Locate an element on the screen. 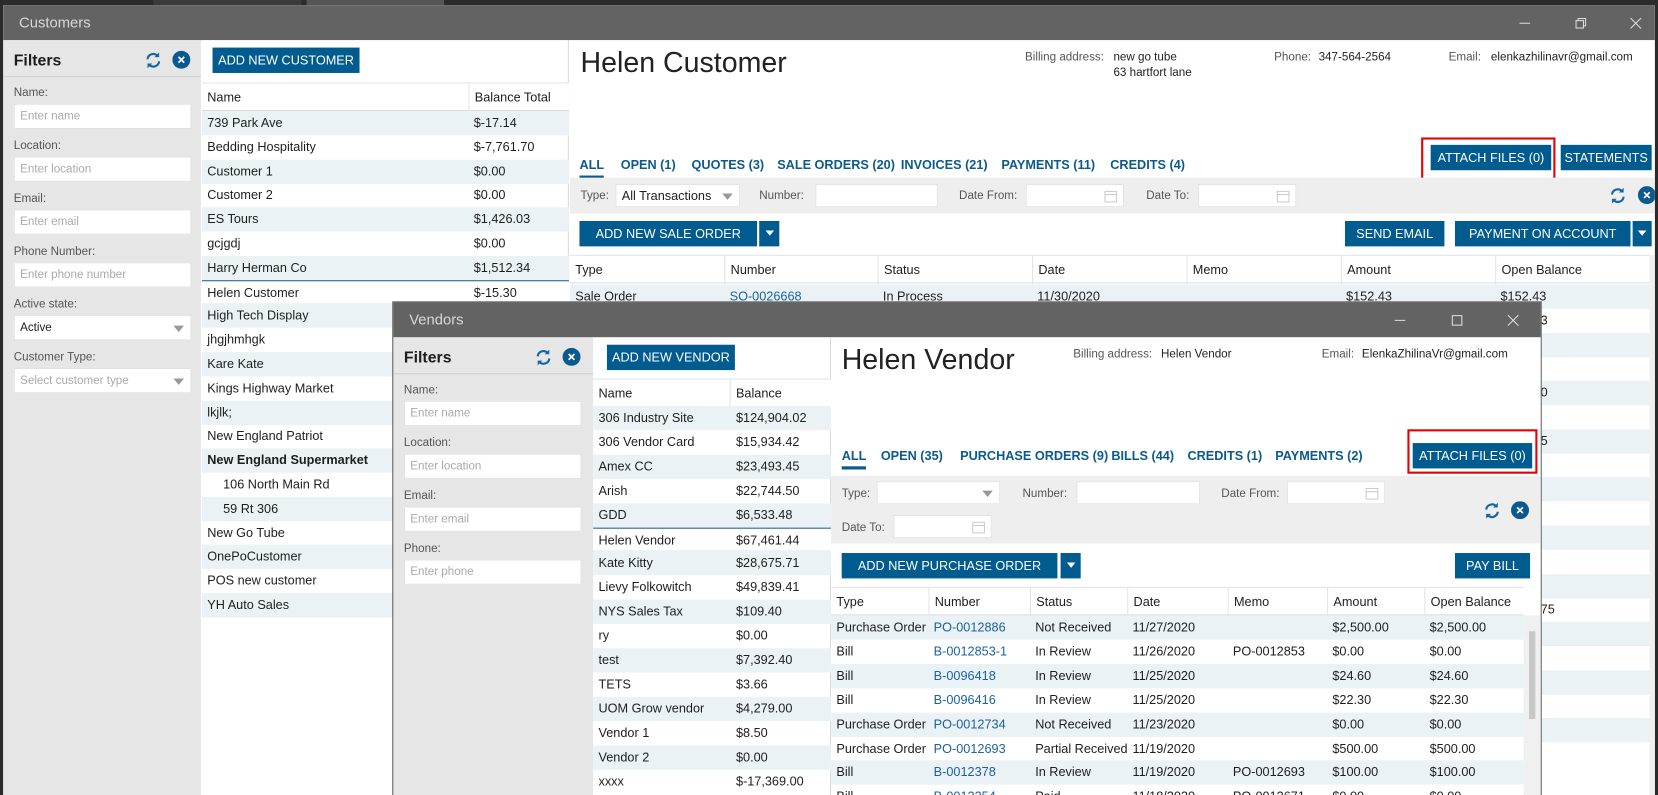 Image resolution: width=1658 pixels, height=795 pixels. location-input: Enter location is located at coordinates (492, 466).